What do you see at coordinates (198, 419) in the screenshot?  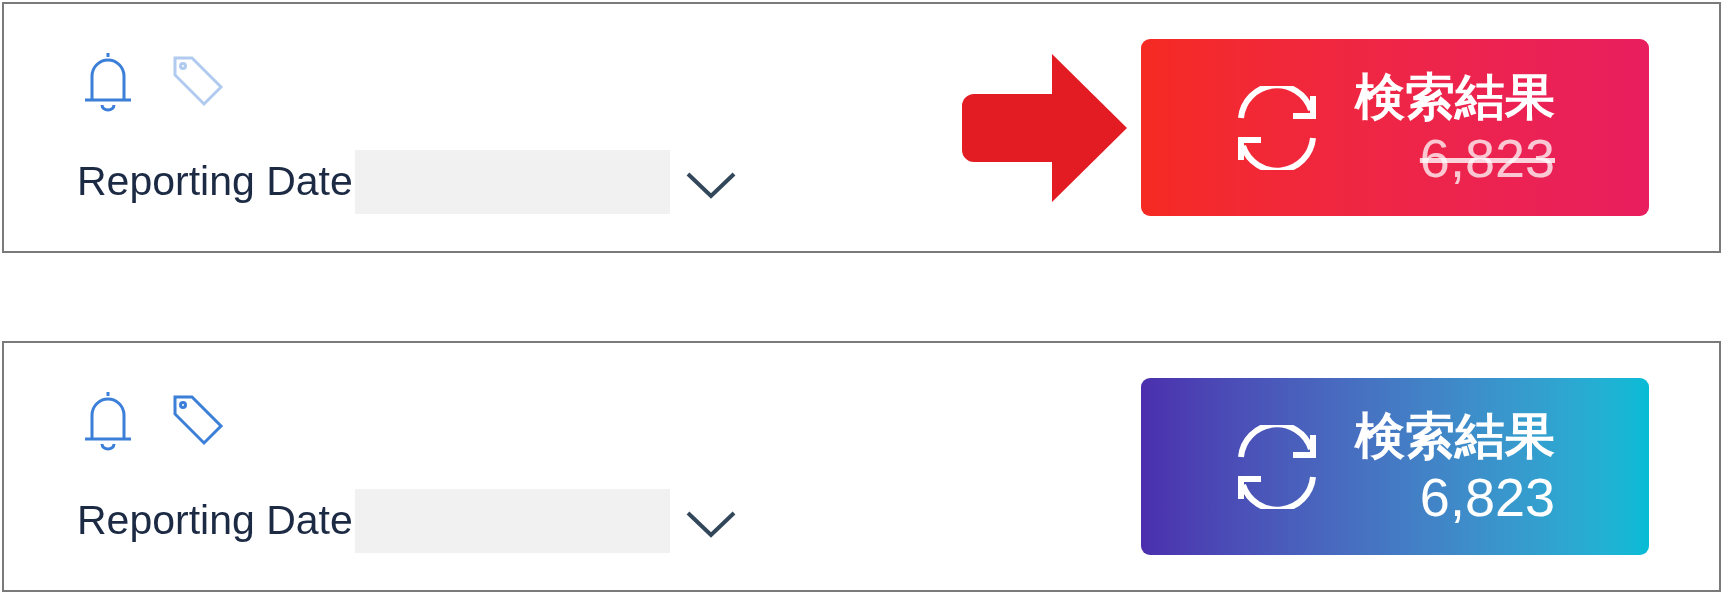 I see `tag-icon` at bounding box center [198, 419].